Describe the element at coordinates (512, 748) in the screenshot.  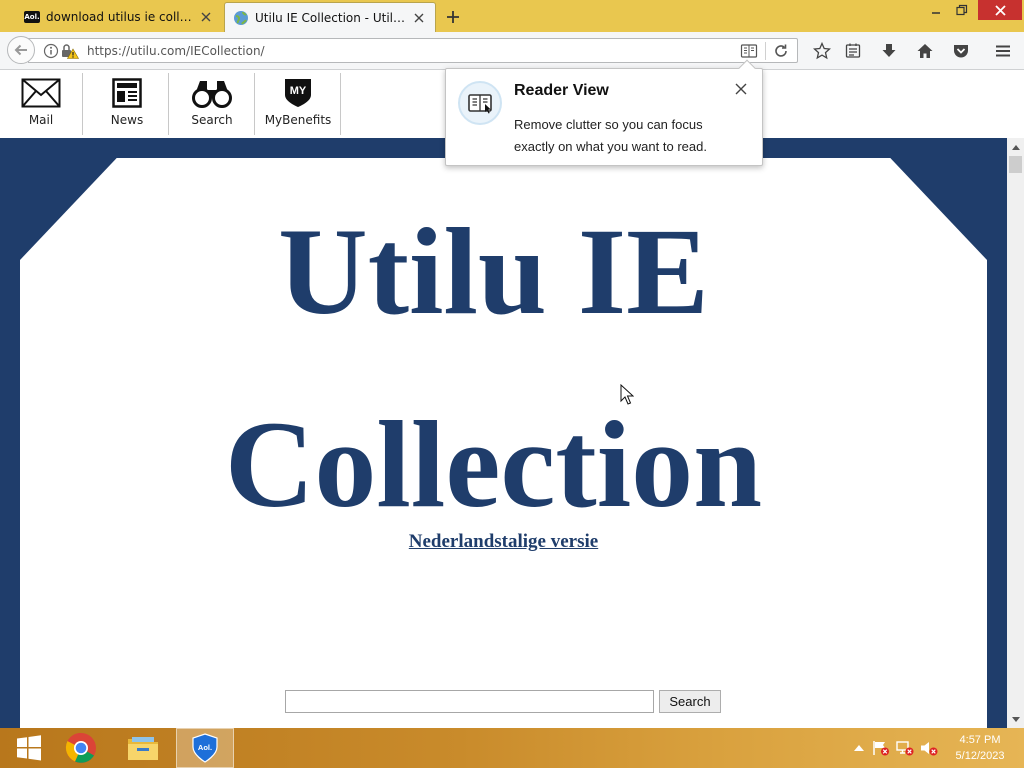
I see `windows-taskbar: Aol. 4:57 PM 5/12/2023` at that location.